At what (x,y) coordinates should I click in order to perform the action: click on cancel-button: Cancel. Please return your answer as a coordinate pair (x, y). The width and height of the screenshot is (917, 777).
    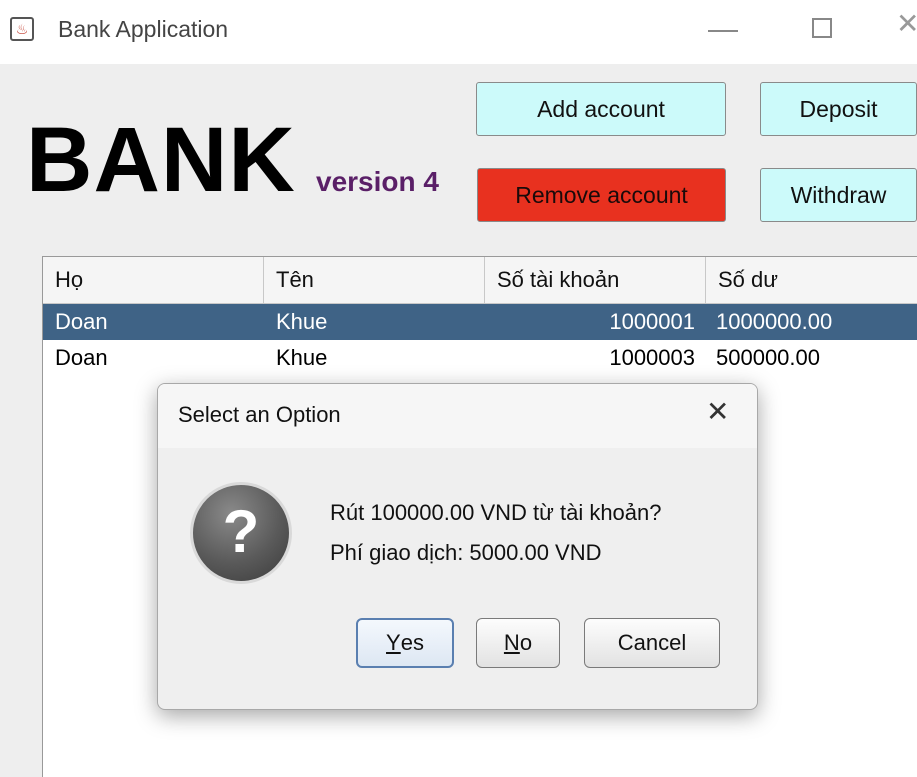
    Looking at the image, I should click on (652, 643).